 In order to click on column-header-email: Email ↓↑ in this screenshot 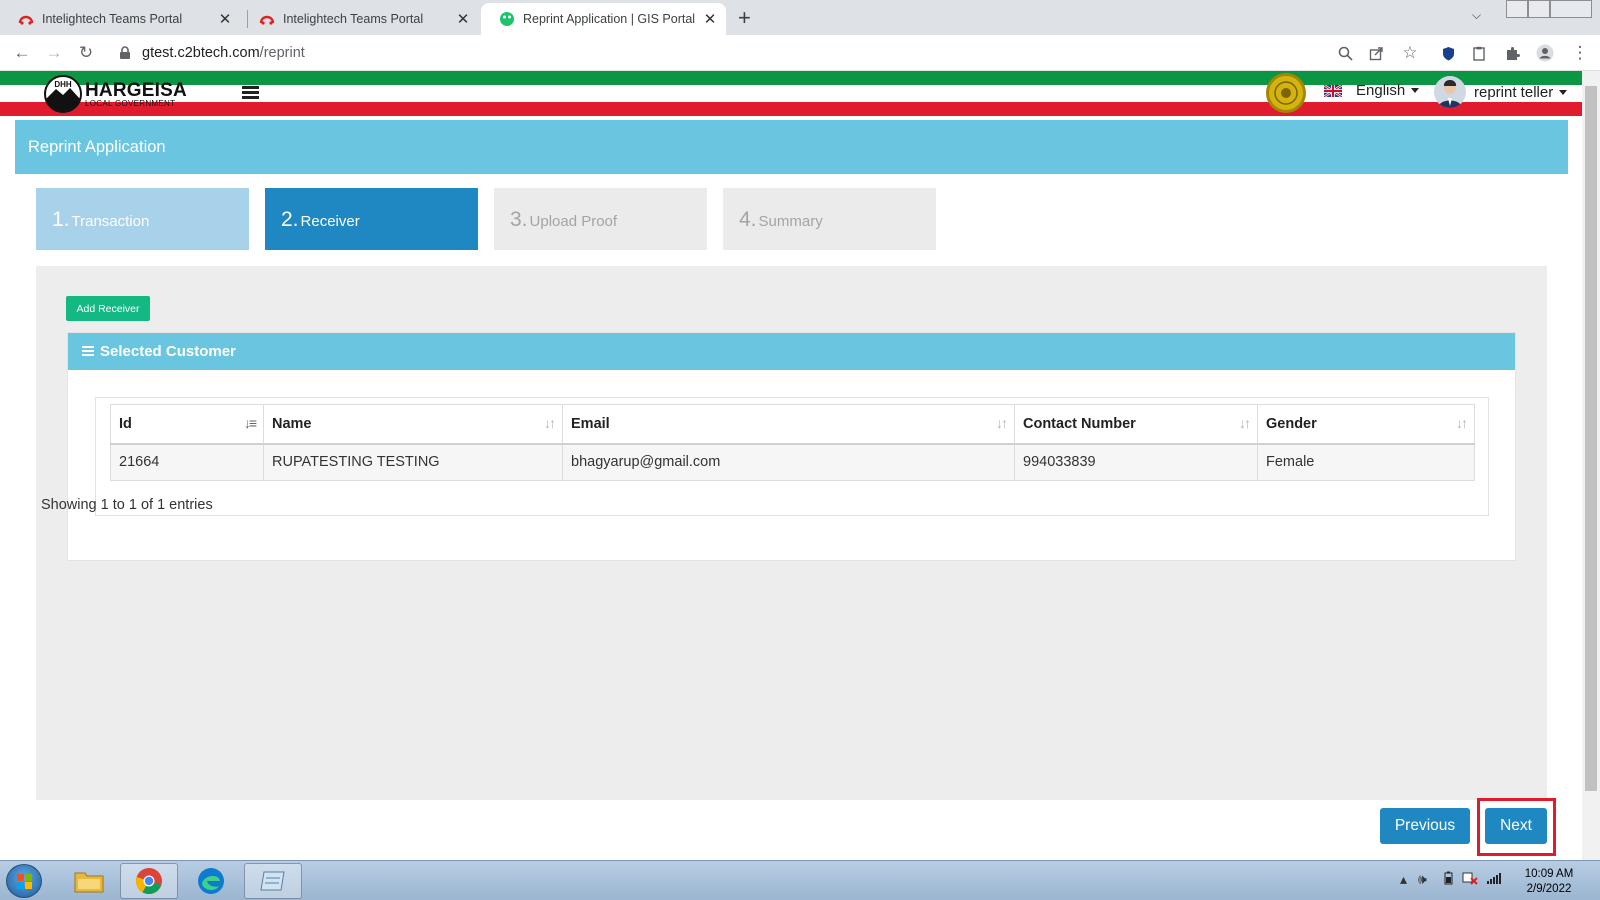, I will do `click(788, 424)`.